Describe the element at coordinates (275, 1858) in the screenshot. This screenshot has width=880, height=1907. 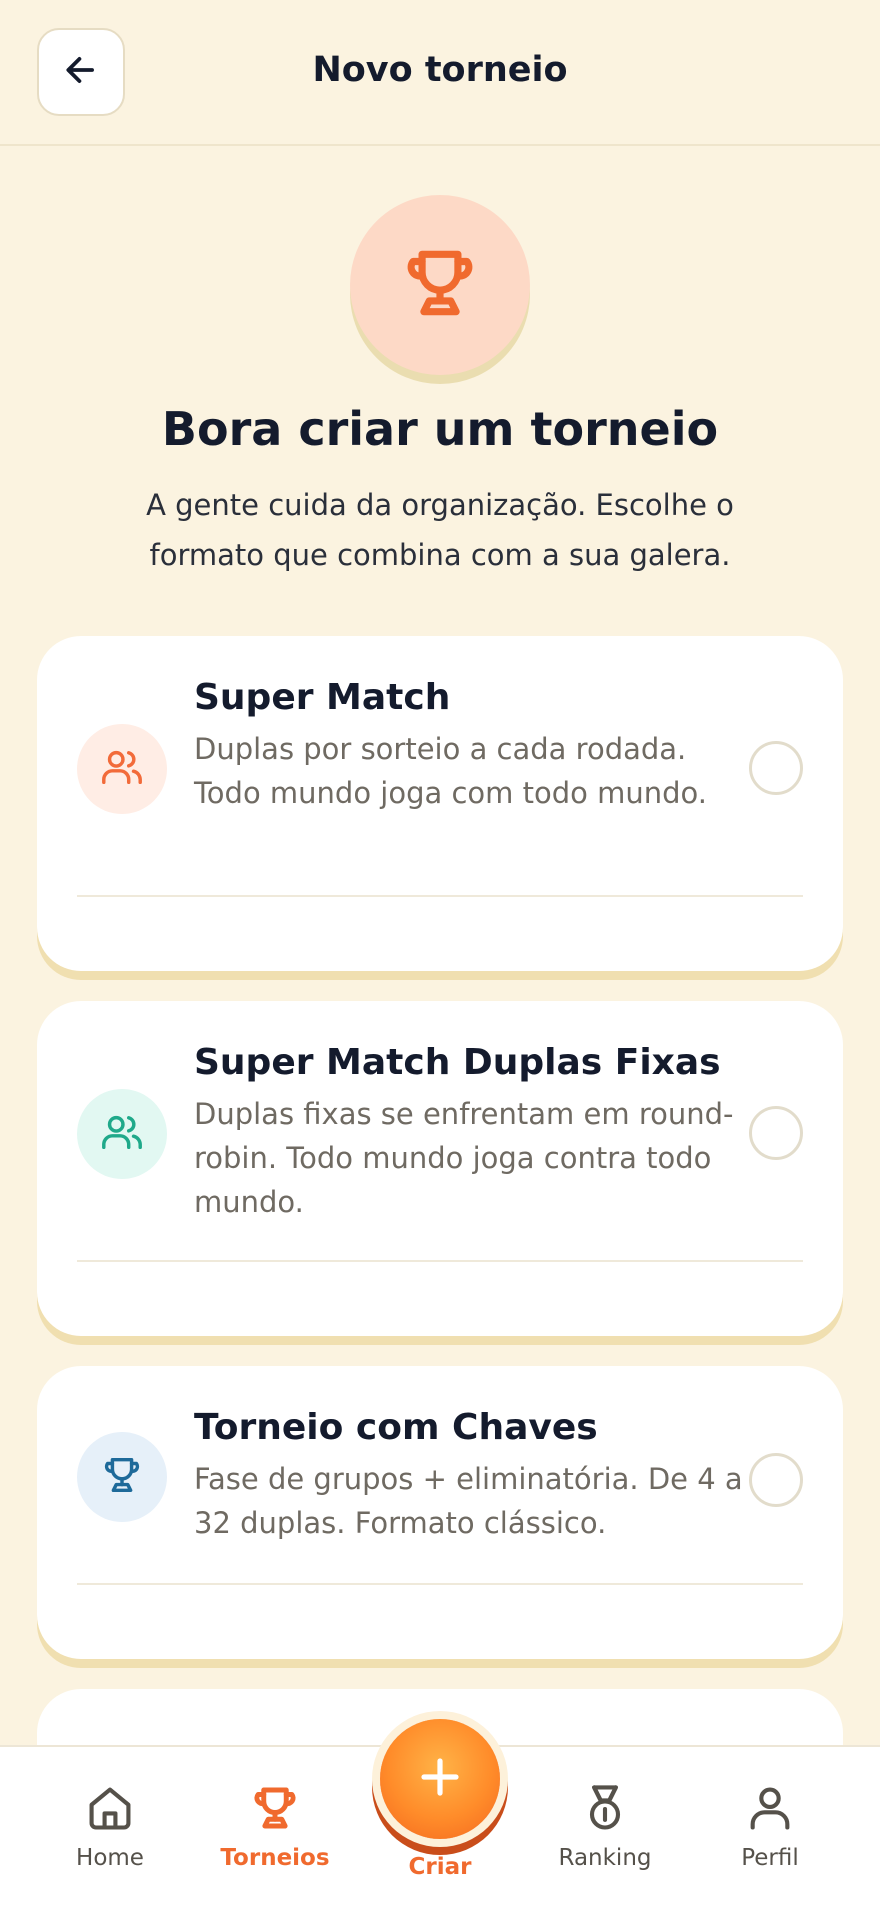
I see `nav-label: Torneios` at that location.